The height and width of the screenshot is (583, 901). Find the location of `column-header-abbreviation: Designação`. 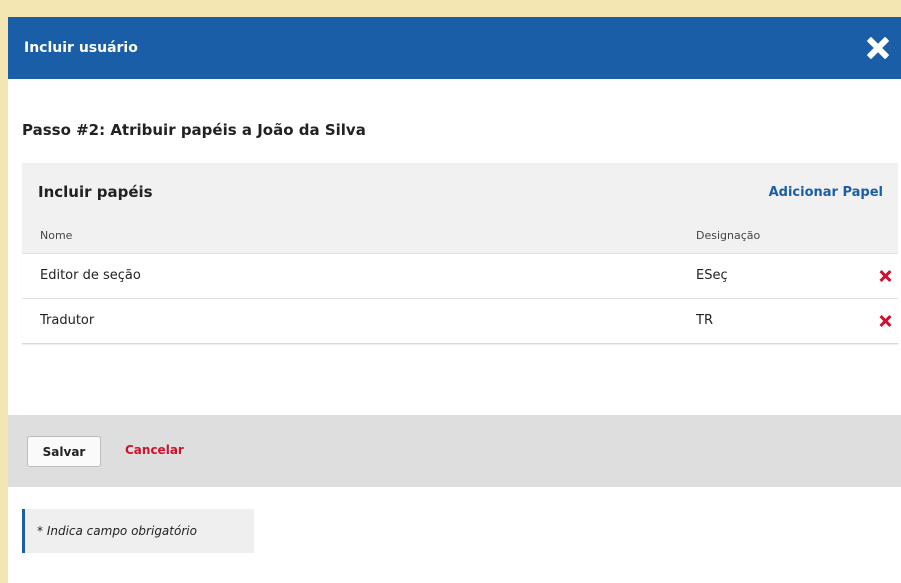

column-header-abbreviation: Designação is located at coordinates (728, 235).